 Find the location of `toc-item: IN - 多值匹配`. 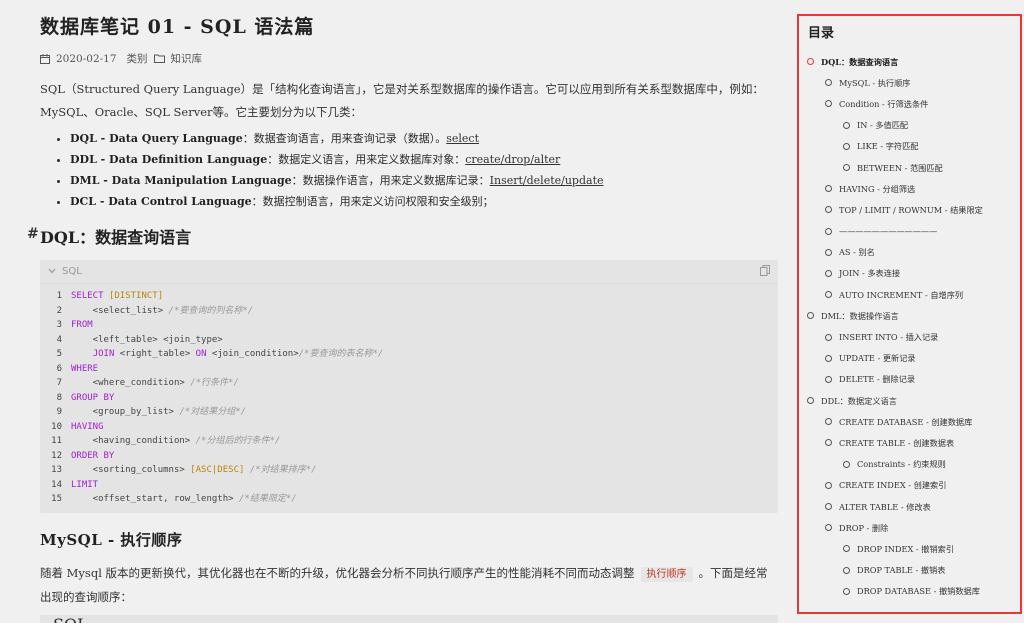

toc-item: IN - 多值匹配 is located at coordinates (909, 125).